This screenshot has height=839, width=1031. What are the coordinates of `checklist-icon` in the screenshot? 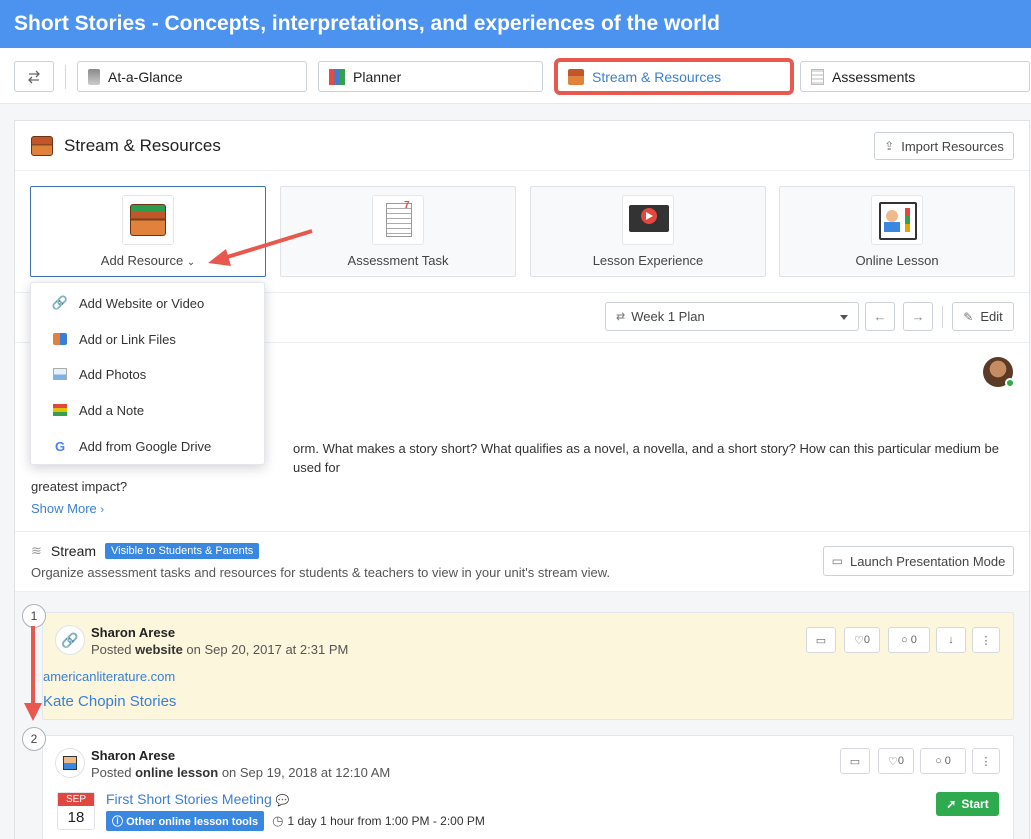 It's located at (817, 76).